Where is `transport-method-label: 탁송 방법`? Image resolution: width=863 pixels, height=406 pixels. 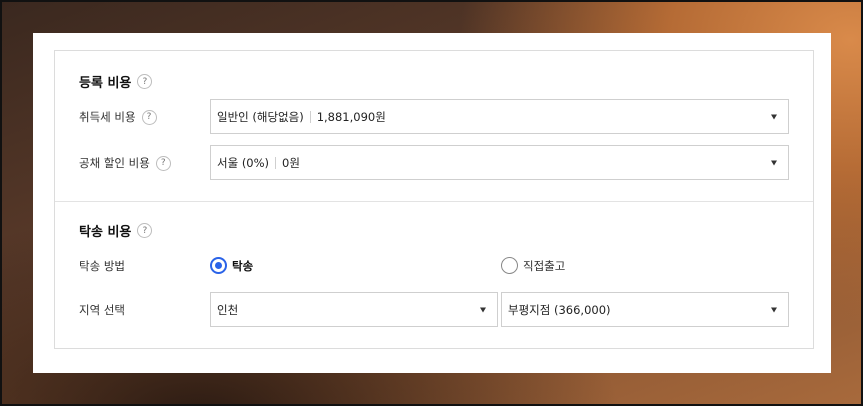 transport-method-label: 탁송 방법 is located at coordinates (102, 266).